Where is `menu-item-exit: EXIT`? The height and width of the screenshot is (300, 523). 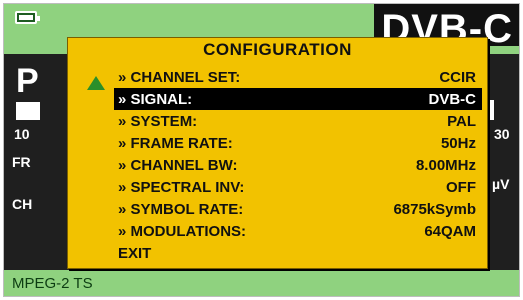 menu-item-exit: EXIT is located at coordinates (298, 253).